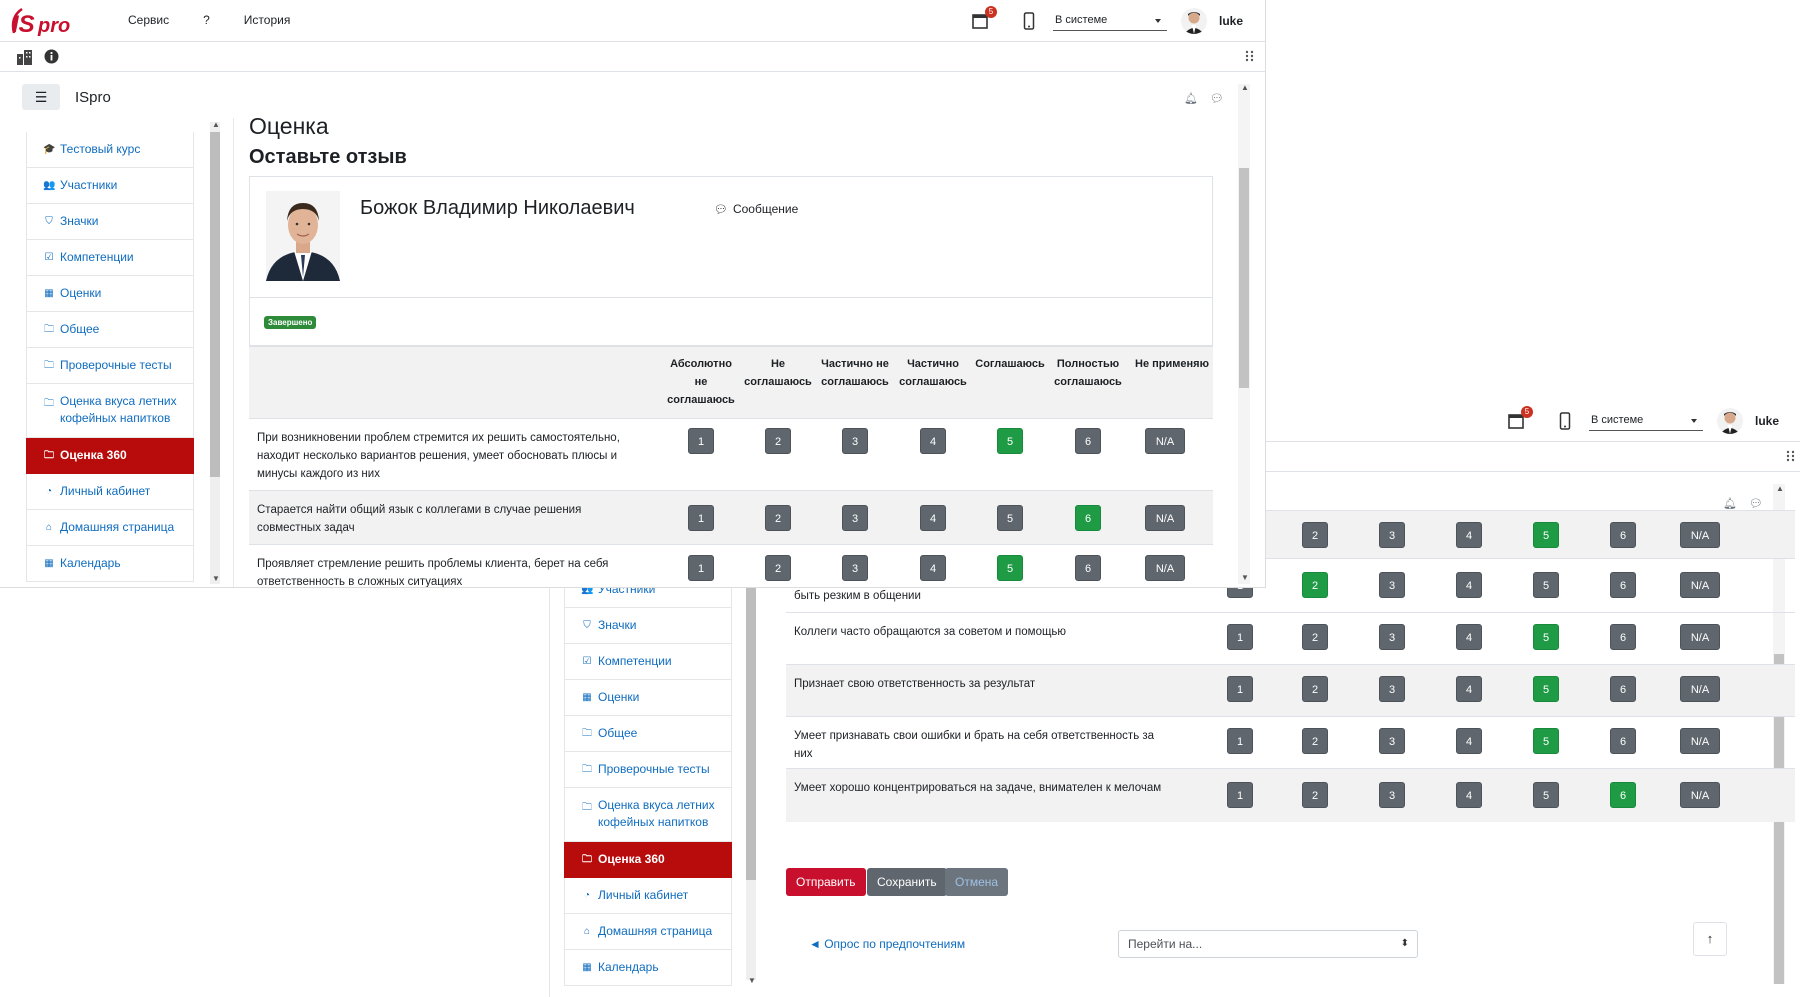  Describe the element at coordinates (1710, 939) in the screenshot. I see `back-to-top-button: ↑` at that location.